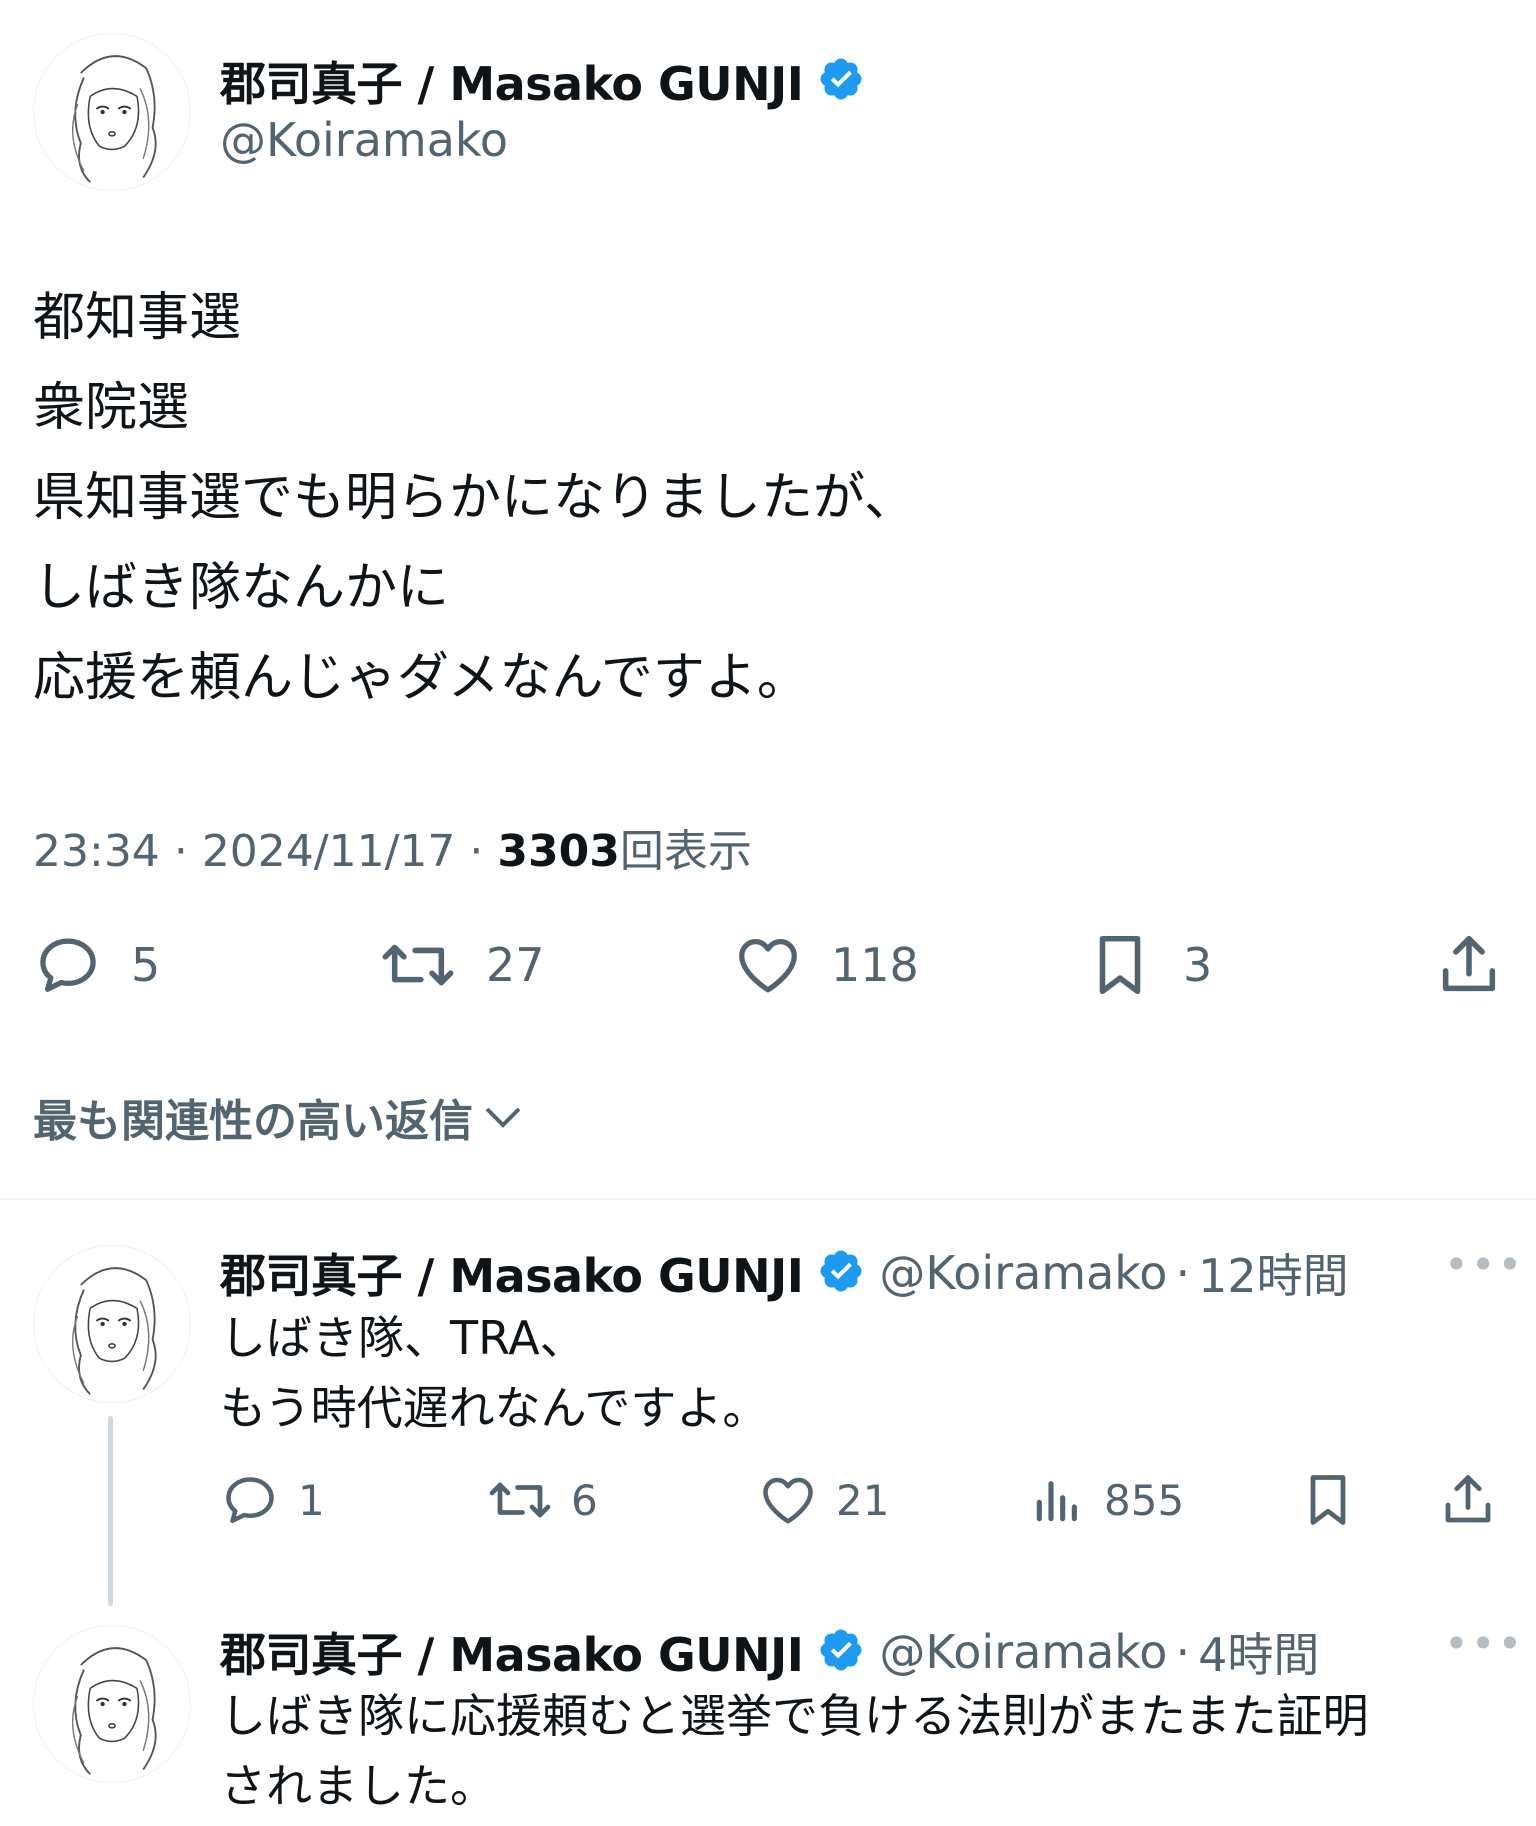  I want to click on reply-button: 5, so click(96, 965).